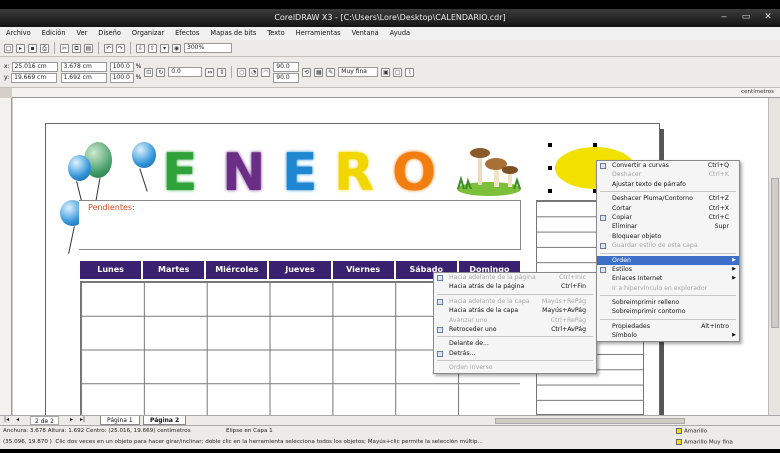 The image size is (780, 453). I want to click on convert-to-curves-icon: ⌇, so click(410, 72).